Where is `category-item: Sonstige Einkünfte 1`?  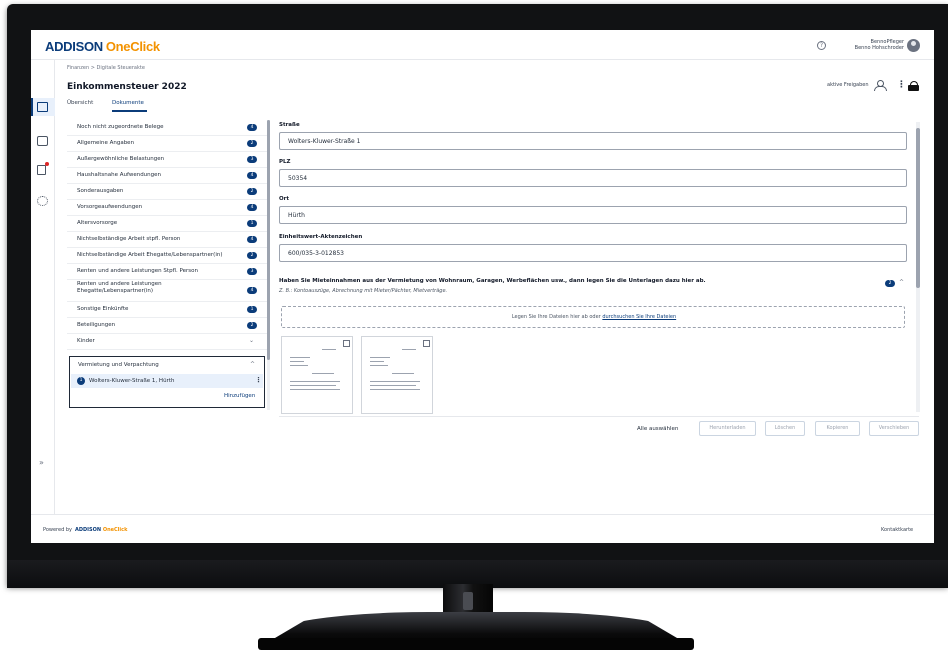
category-item: Sonstige Einkünfte 1 is located at coordinates (167, 310).